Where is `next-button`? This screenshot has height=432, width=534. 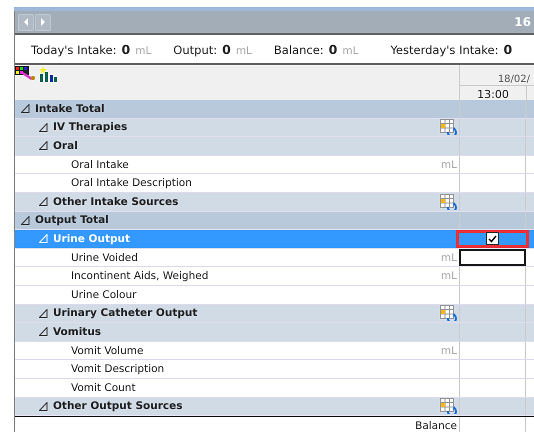
next-button is located at coordinates (43, 22).